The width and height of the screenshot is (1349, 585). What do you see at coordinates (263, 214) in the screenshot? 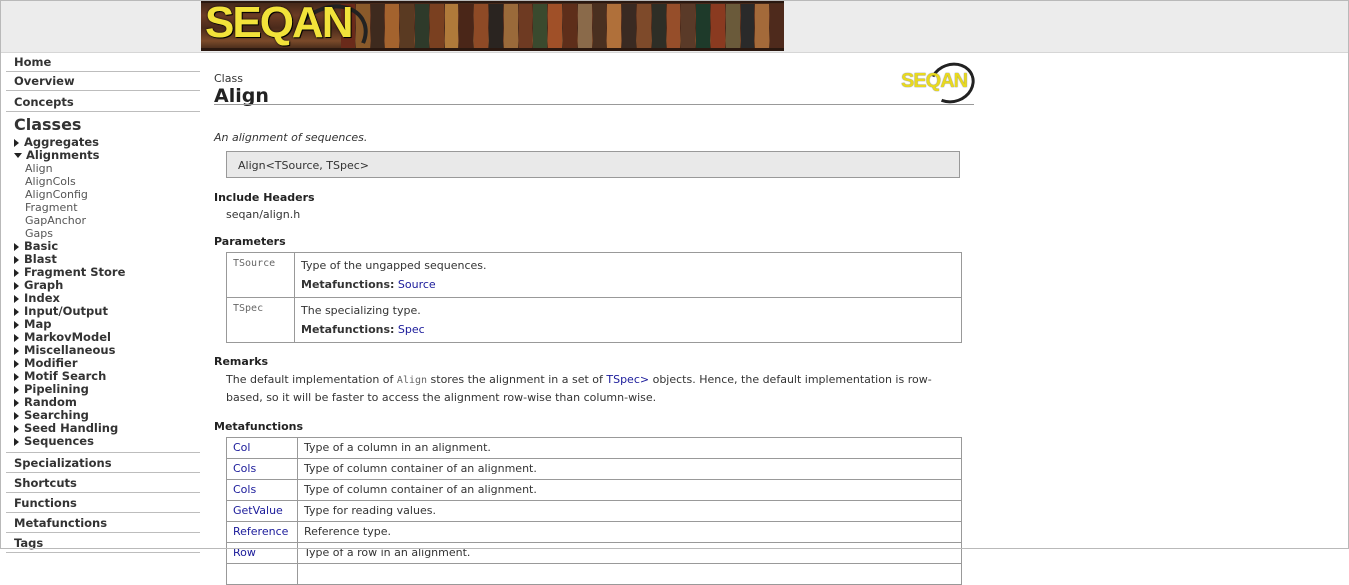
I see `include-header-value: seqan/align.h` at bounding box center [263, 214].